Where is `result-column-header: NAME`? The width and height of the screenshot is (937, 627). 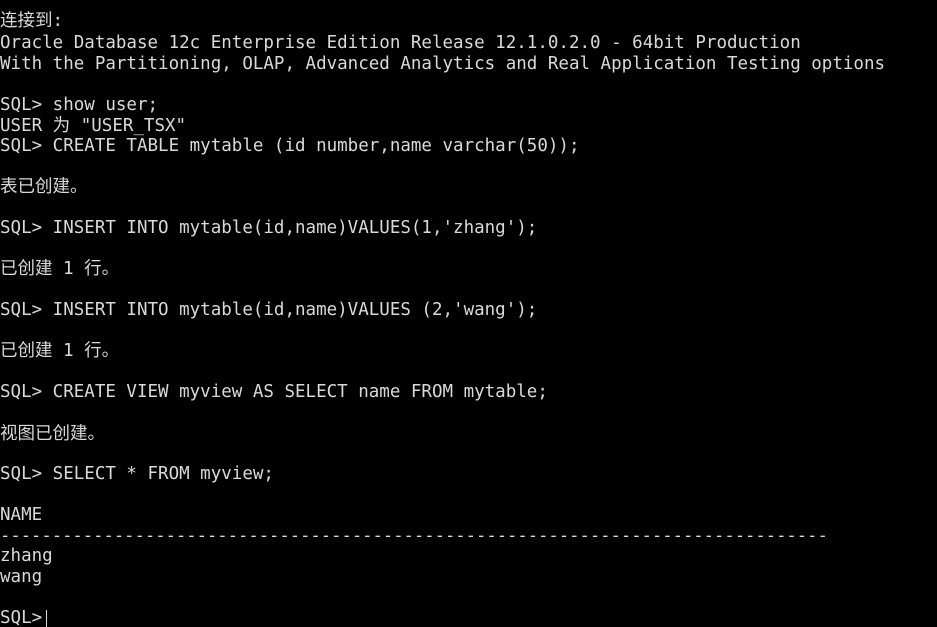
result-column-header: NAME is located at coordinates (21, 515).